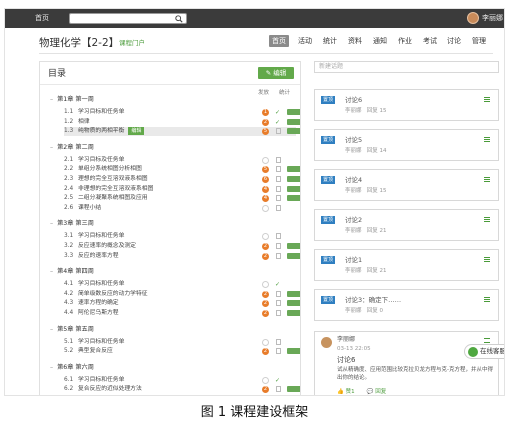 The width and height of the screenshot is (509, 436). What do you see at coordinates (72, 271) in the screenshot?
I see `chapter-heading: – 第4章 第四周` at bounding box center [72, 271].